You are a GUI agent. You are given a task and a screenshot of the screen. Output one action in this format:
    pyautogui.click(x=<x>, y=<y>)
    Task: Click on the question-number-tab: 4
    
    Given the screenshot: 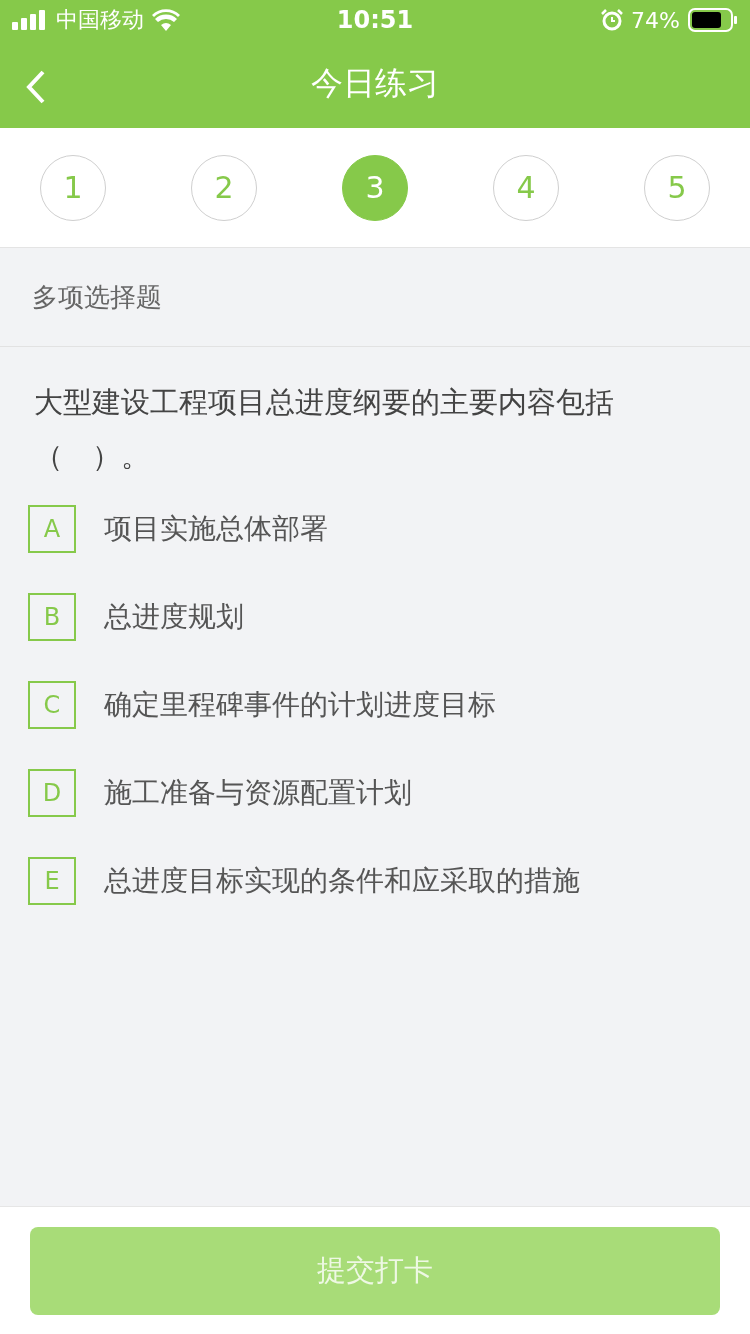 What is the action you would take?
    pyautogui.click(x=526, y=187)
    